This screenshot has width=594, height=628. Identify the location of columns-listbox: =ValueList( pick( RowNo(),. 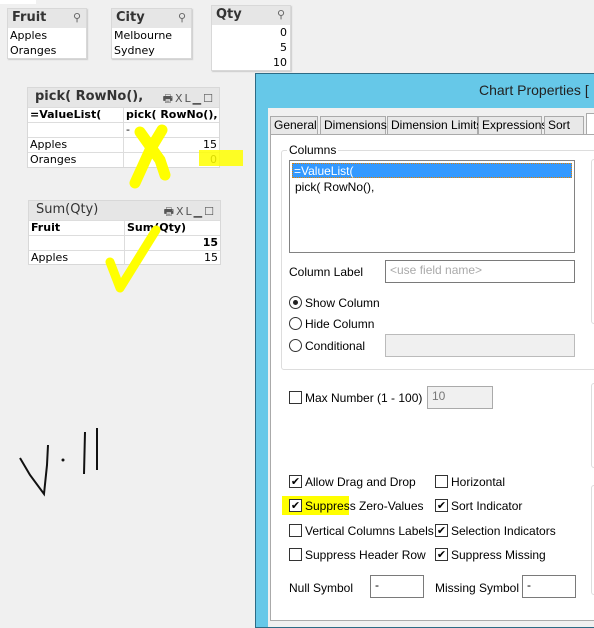
(432, 206).